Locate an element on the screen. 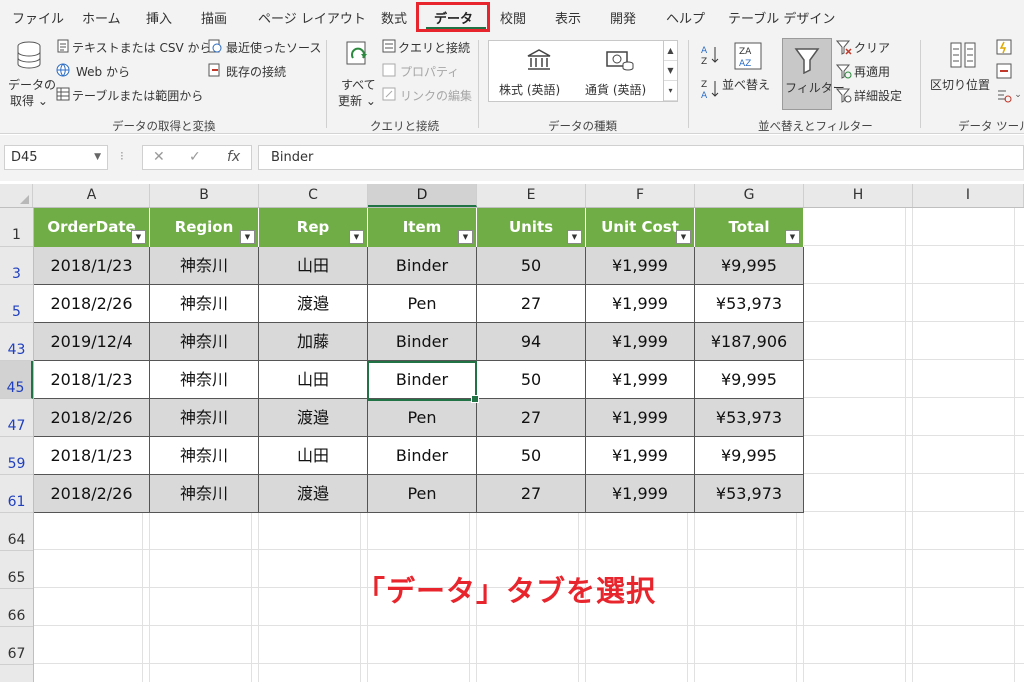  tab-table-design: テーブル デザイン is located at coordinates (781, 17).